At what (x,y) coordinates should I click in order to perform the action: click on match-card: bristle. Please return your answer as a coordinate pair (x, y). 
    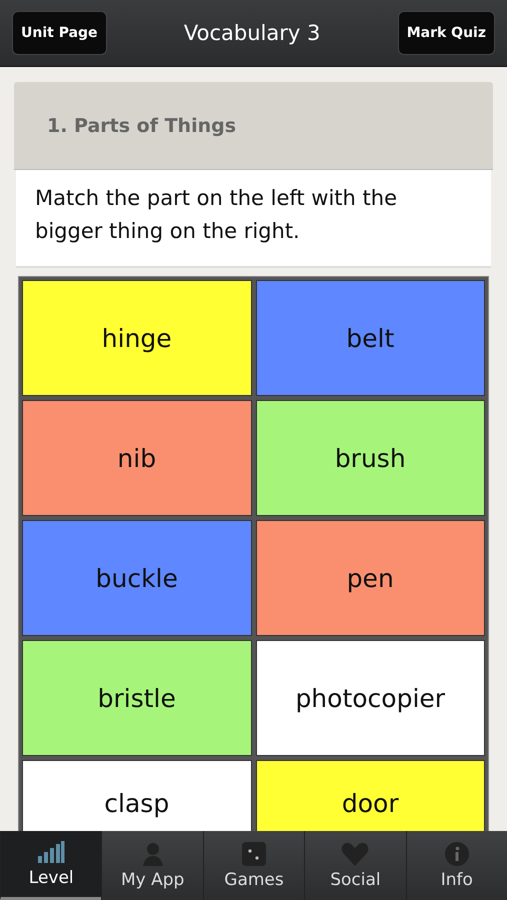
    Looking at the image, I should click on (137, 698).